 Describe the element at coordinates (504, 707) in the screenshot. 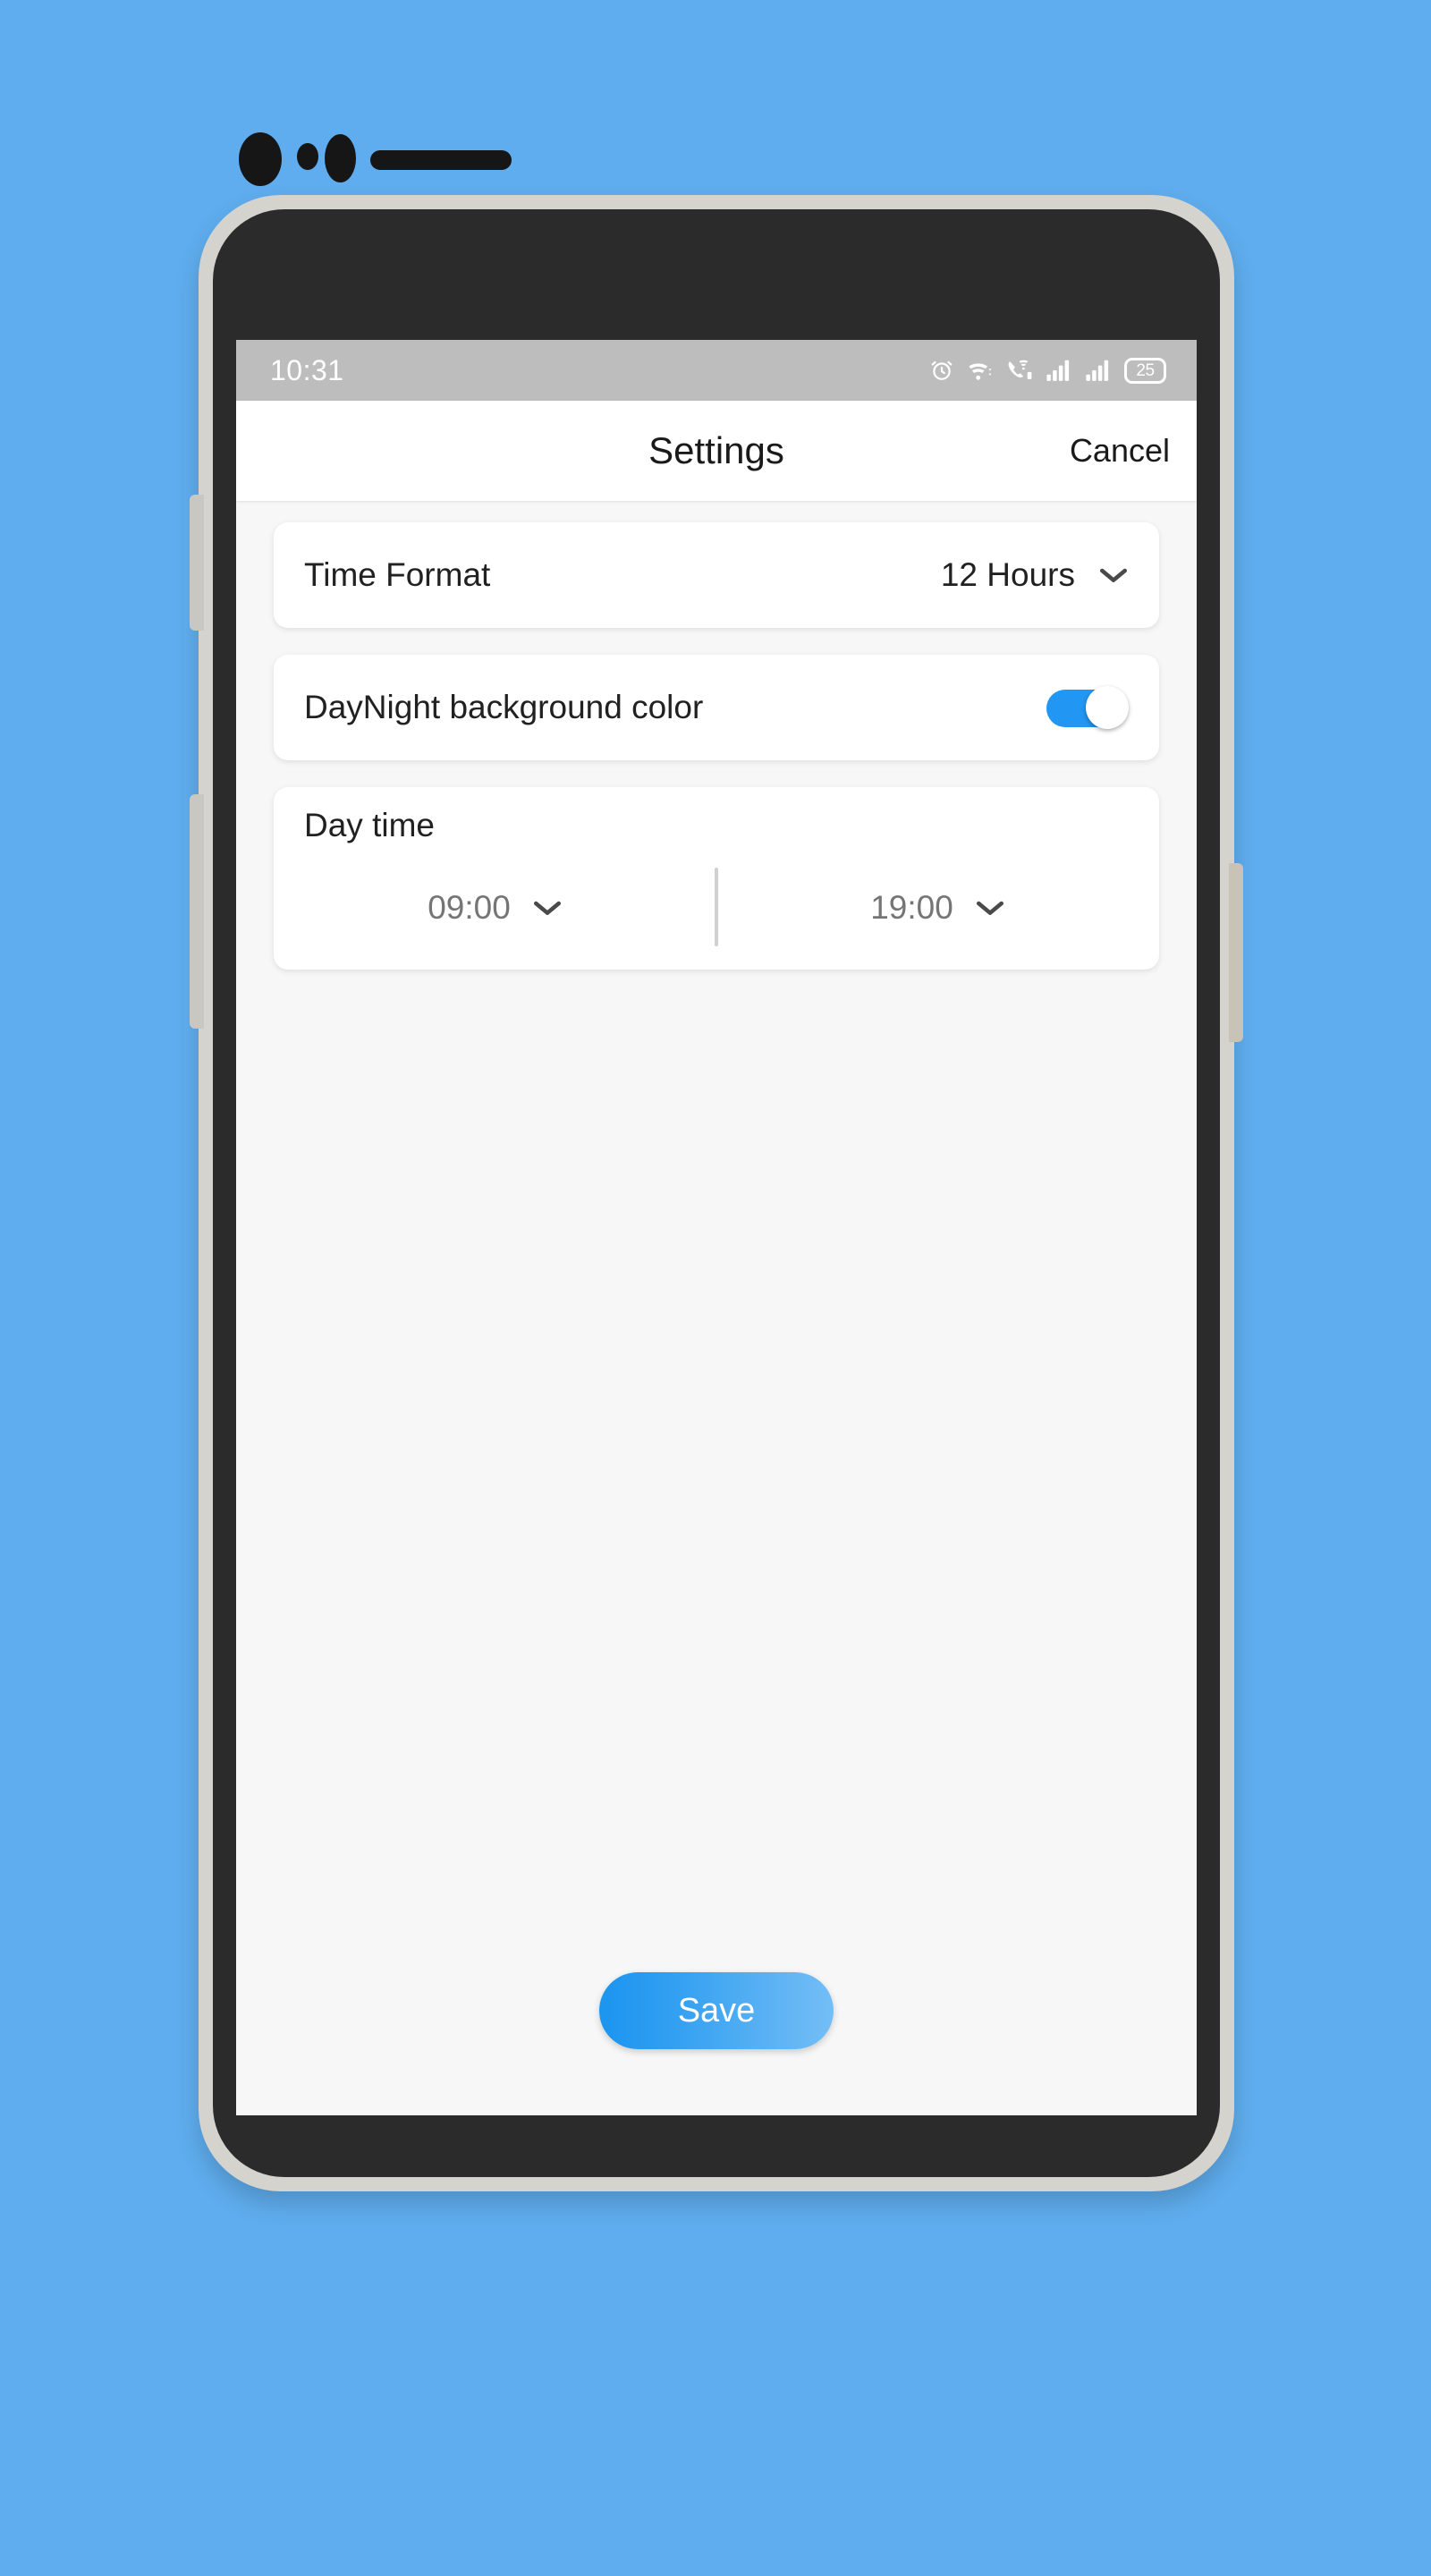

I see `daynight-label: DayNight background color` at that location.